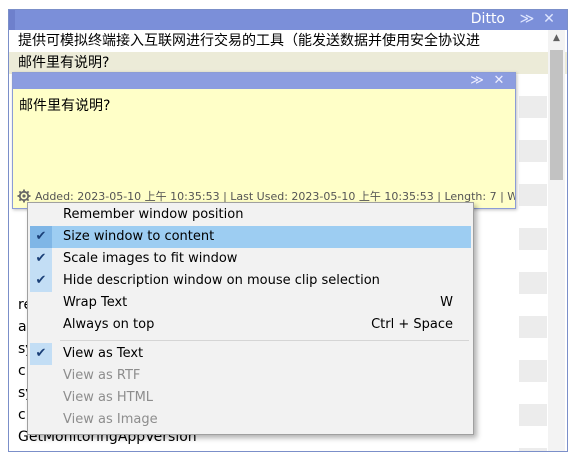 Image resolution: width=576 pixels, height=461 pixels. I want to click on menu-shortcut: Ctrl + Space, so click(412, 324).